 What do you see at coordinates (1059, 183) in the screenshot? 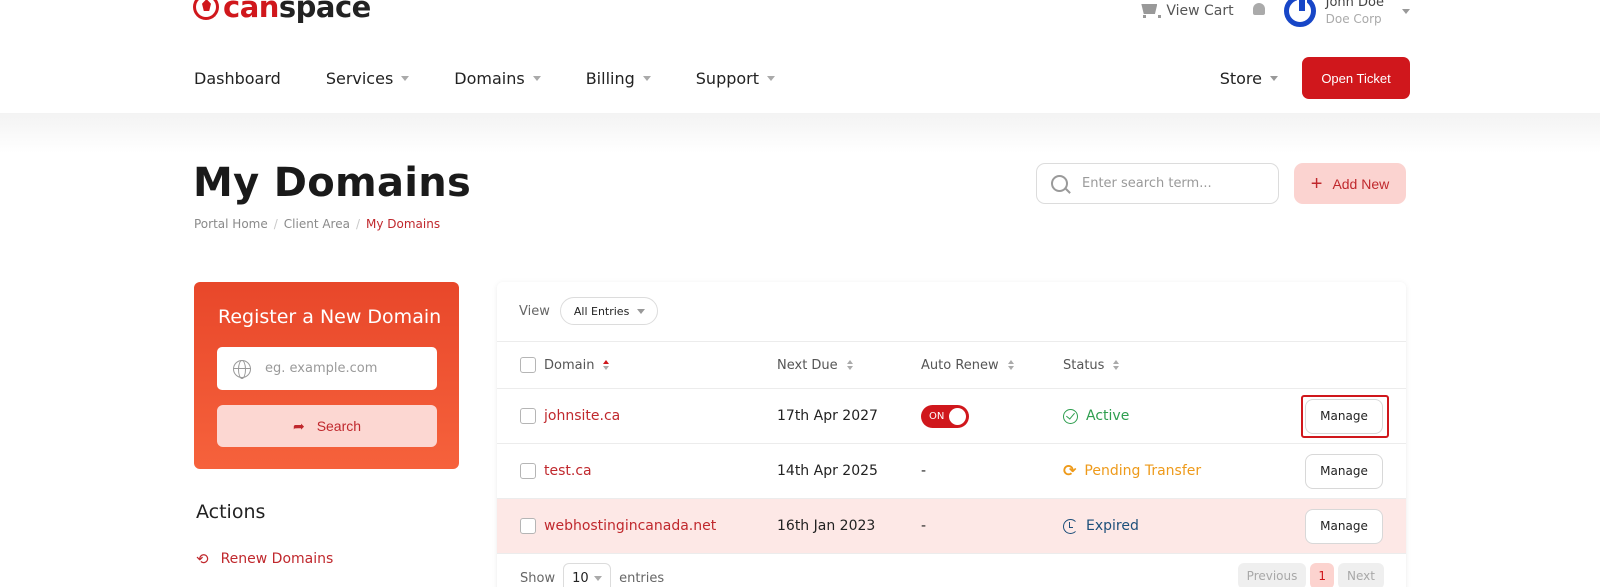
I see `search-icon` at bounding box center [1059, 183].